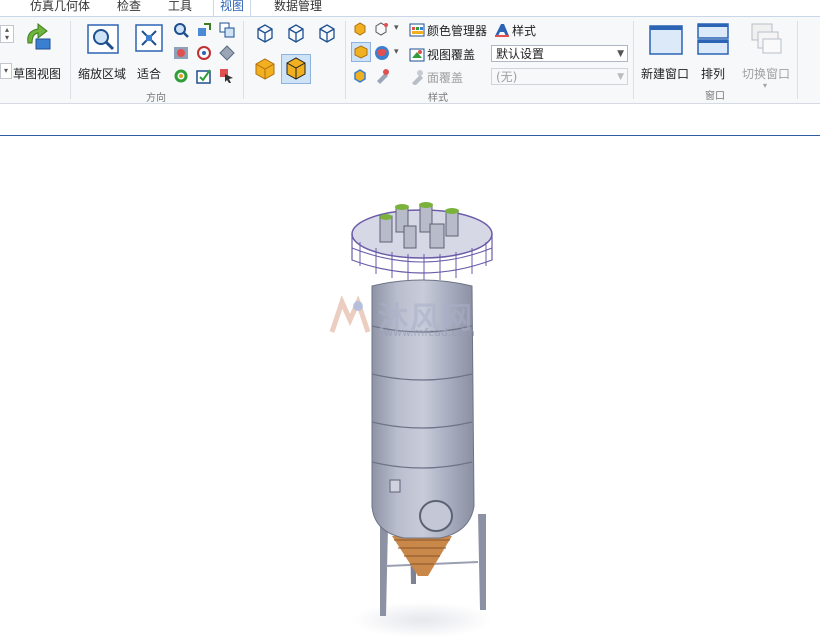  Describe the element at coordinates (37, 73) in the screenshot. I see `sketch-view-button: 草图视图` at that location.